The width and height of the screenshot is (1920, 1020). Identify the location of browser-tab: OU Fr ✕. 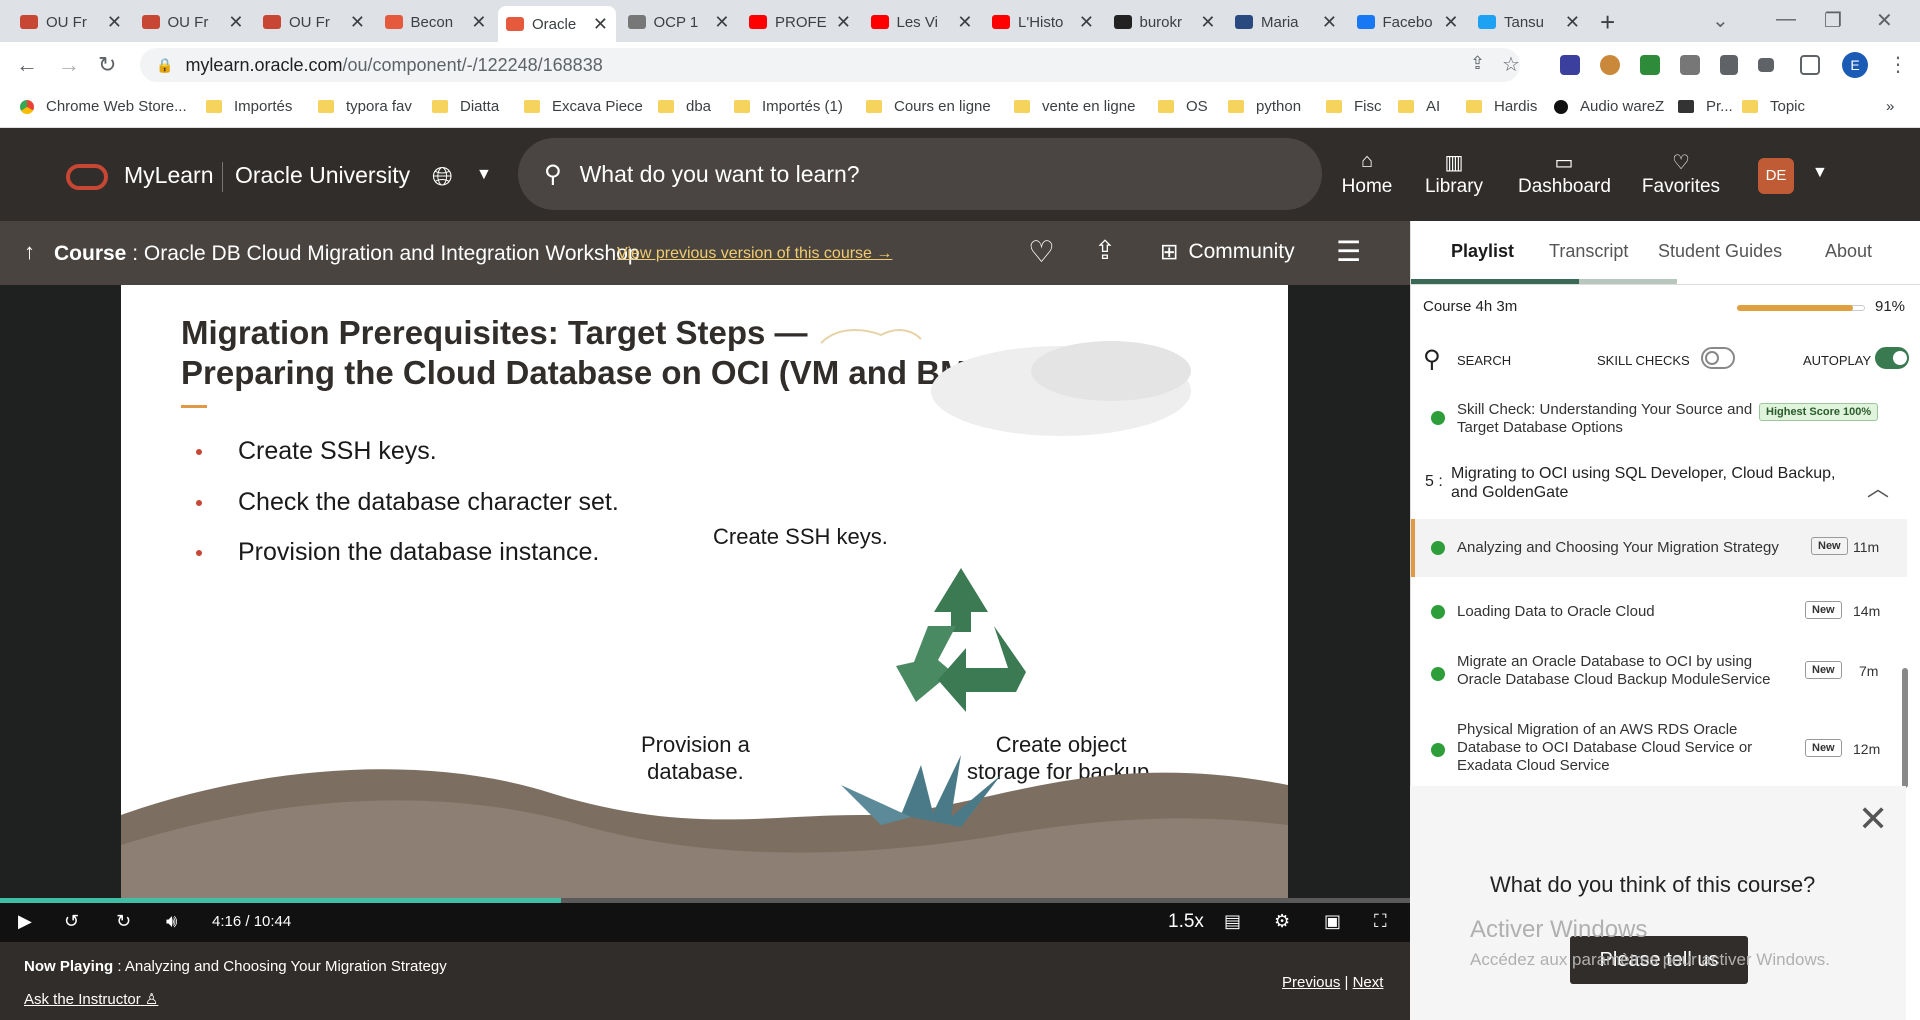
(193, 22).